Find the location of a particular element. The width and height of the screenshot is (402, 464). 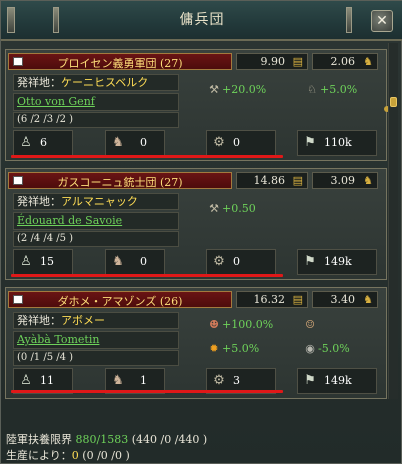

infantry-count: 15 is located at coordinates (47, 261).